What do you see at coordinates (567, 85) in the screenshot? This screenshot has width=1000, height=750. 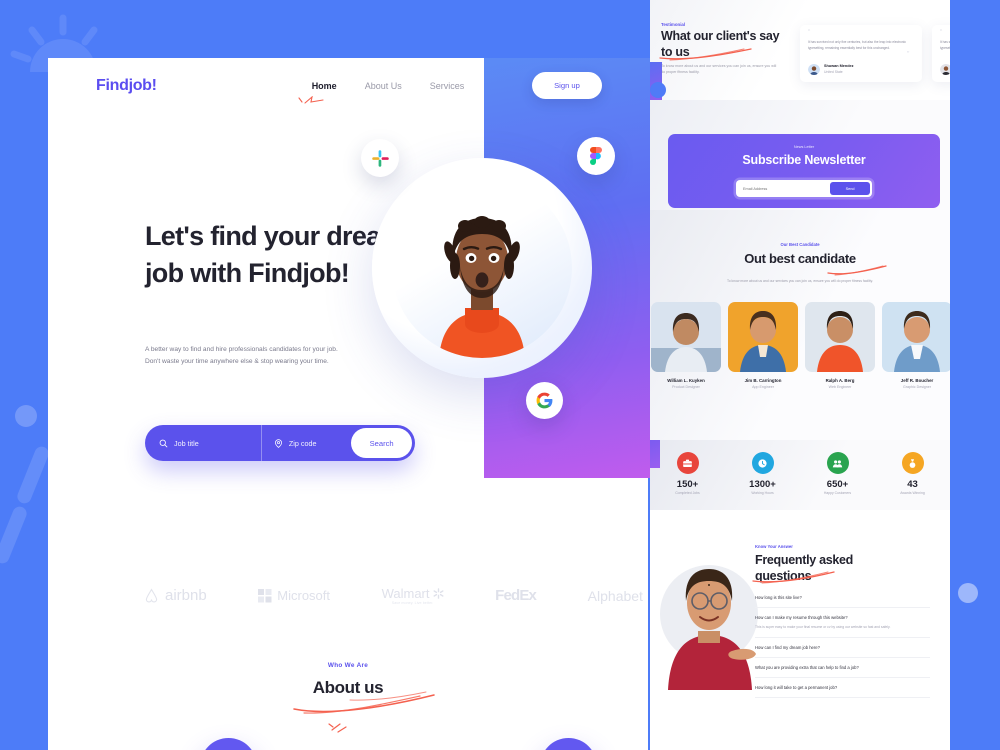 I see `signup-button: Sign up` at bounding box center [567, 85].